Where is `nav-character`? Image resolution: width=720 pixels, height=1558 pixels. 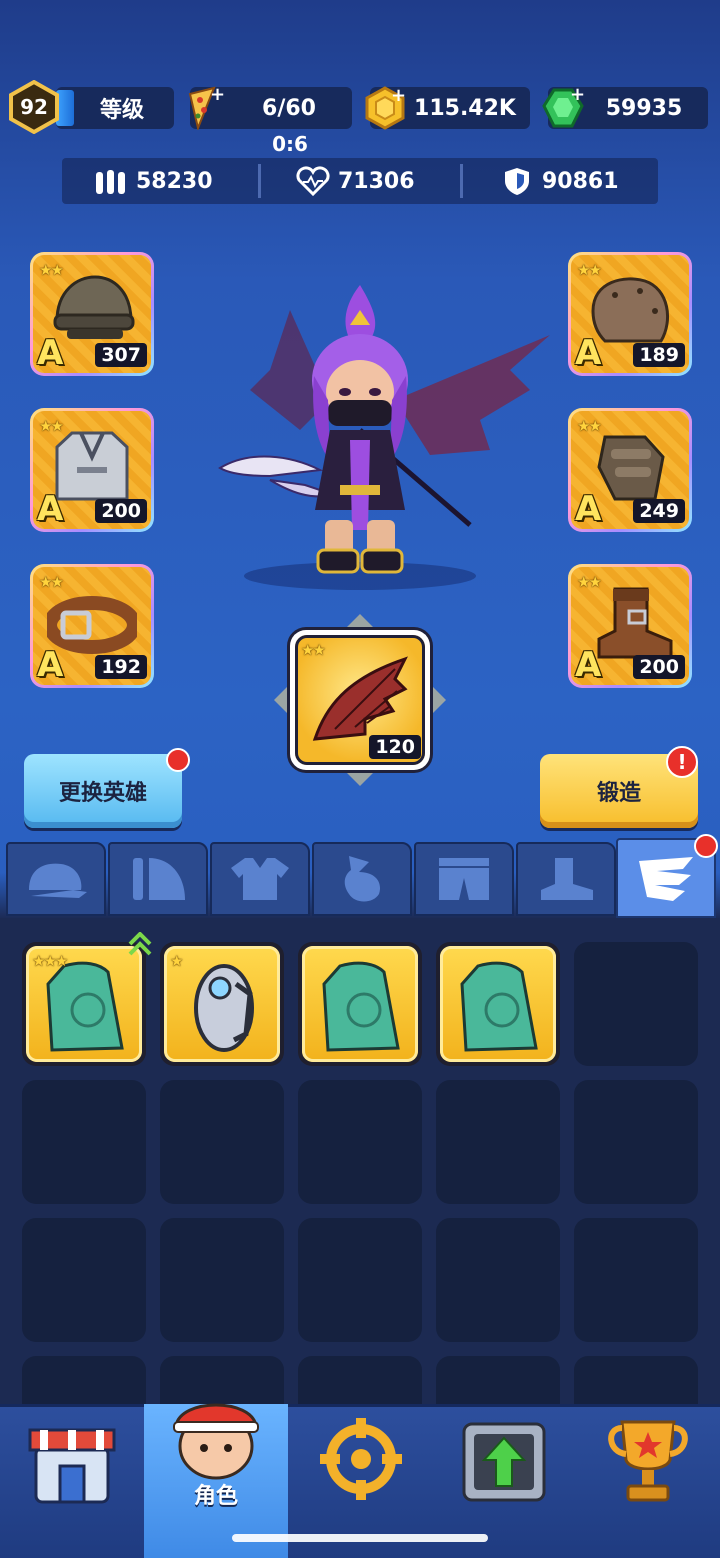
nav-character is located at coordinates (216, 1434).